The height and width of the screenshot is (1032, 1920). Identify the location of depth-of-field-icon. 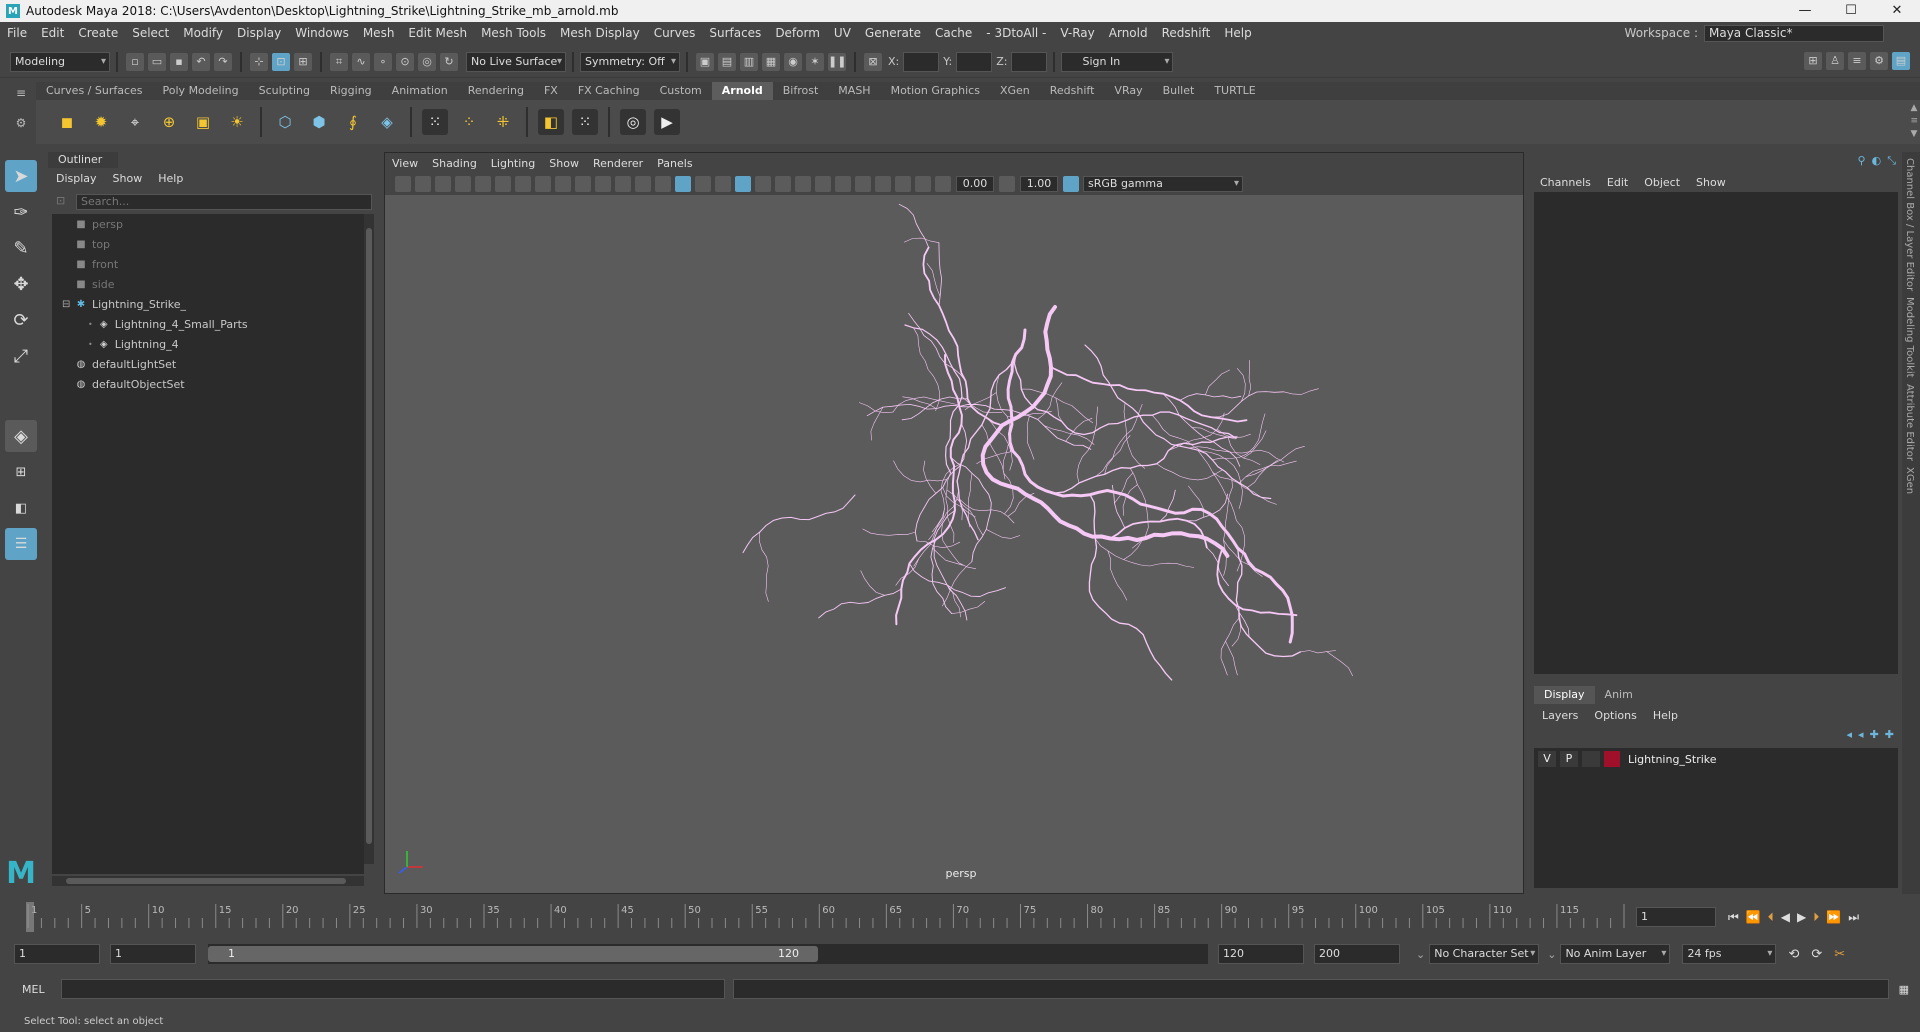
(843, 184).